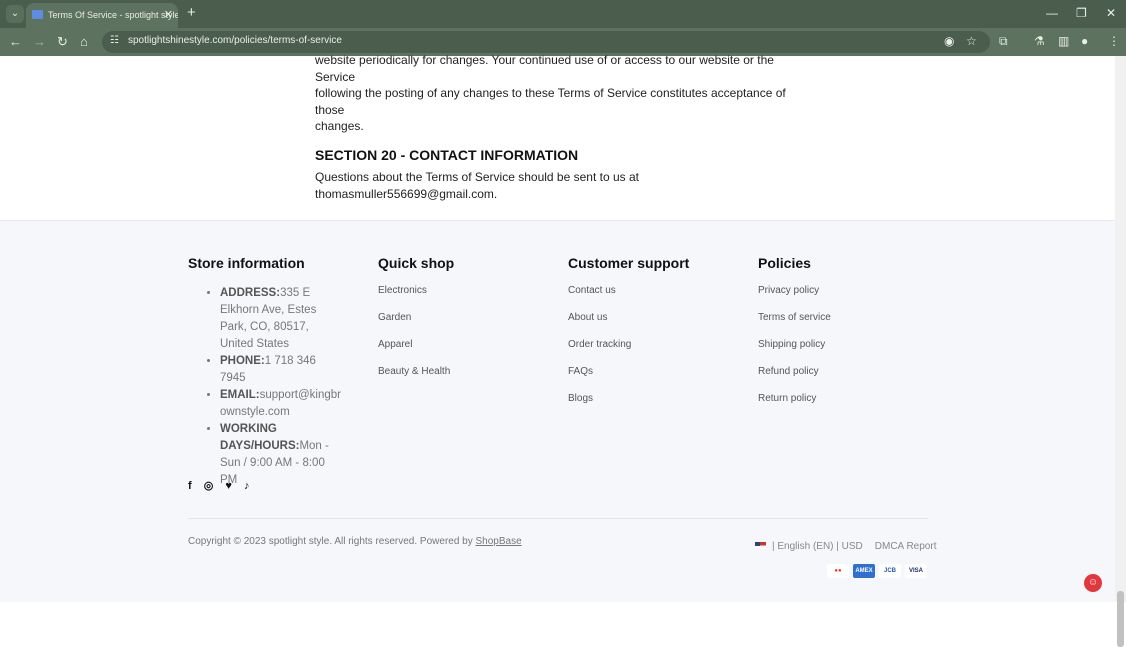 The width and height of the screenshot is (1126, 647). I want to click on instagram-icon: ◎, so click(209, 486).